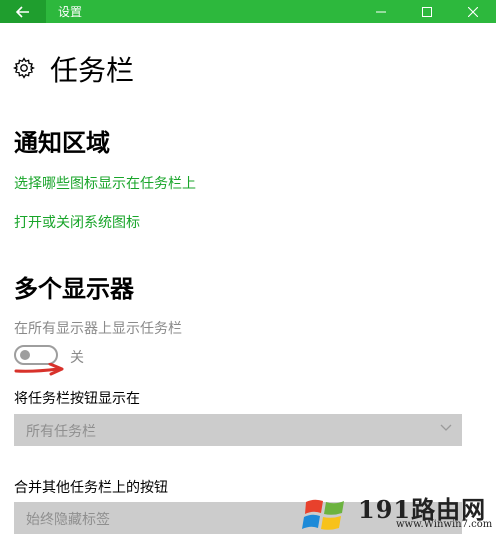  Describe the element at coordinates (398, 514) in the screenshot. I see `site-watermark: 191路由网 www.Winwin7.com` at that location.